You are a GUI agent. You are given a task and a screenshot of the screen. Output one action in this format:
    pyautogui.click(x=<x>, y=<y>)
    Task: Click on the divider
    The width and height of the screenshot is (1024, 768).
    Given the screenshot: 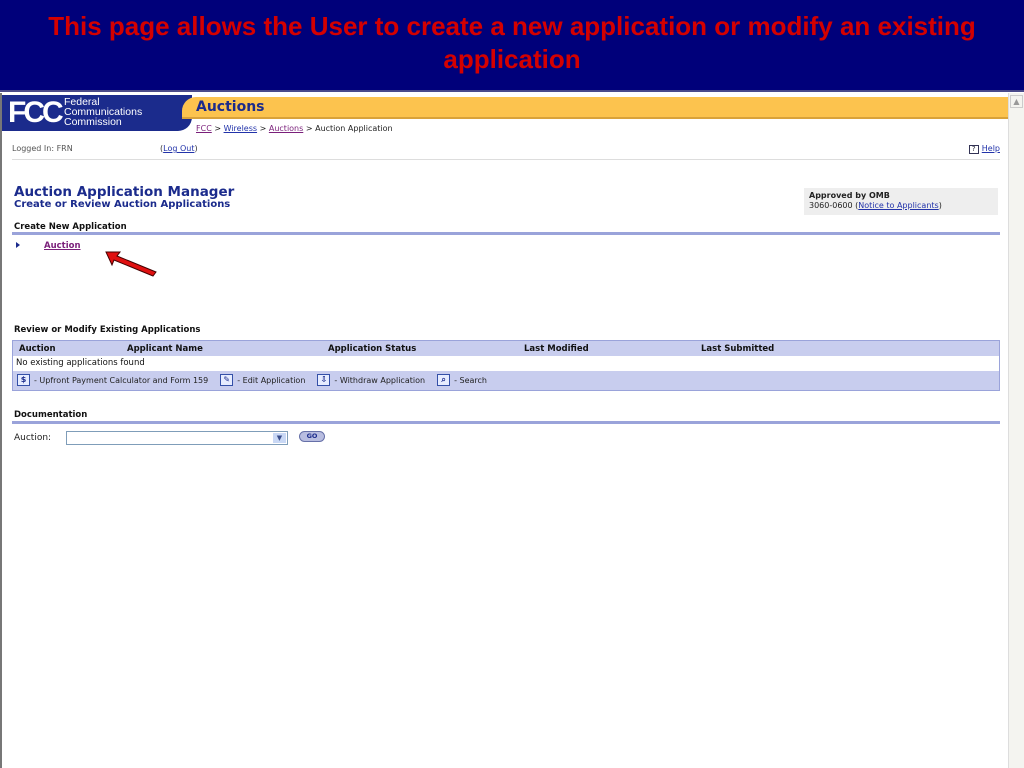 What is the action you would take?
    pyautogui.click(x=506, y=159)
    